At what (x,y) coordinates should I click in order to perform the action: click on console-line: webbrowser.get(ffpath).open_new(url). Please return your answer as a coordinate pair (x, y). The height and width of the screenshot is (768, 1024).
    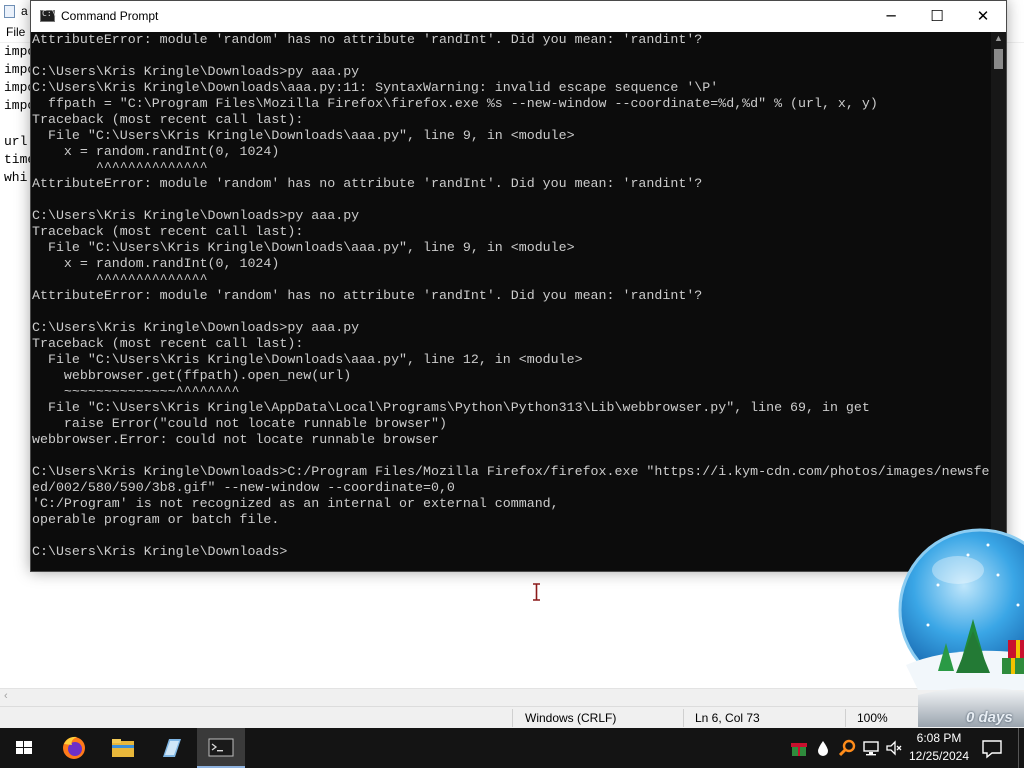
    Looking at the image, I should click on (192, 375).